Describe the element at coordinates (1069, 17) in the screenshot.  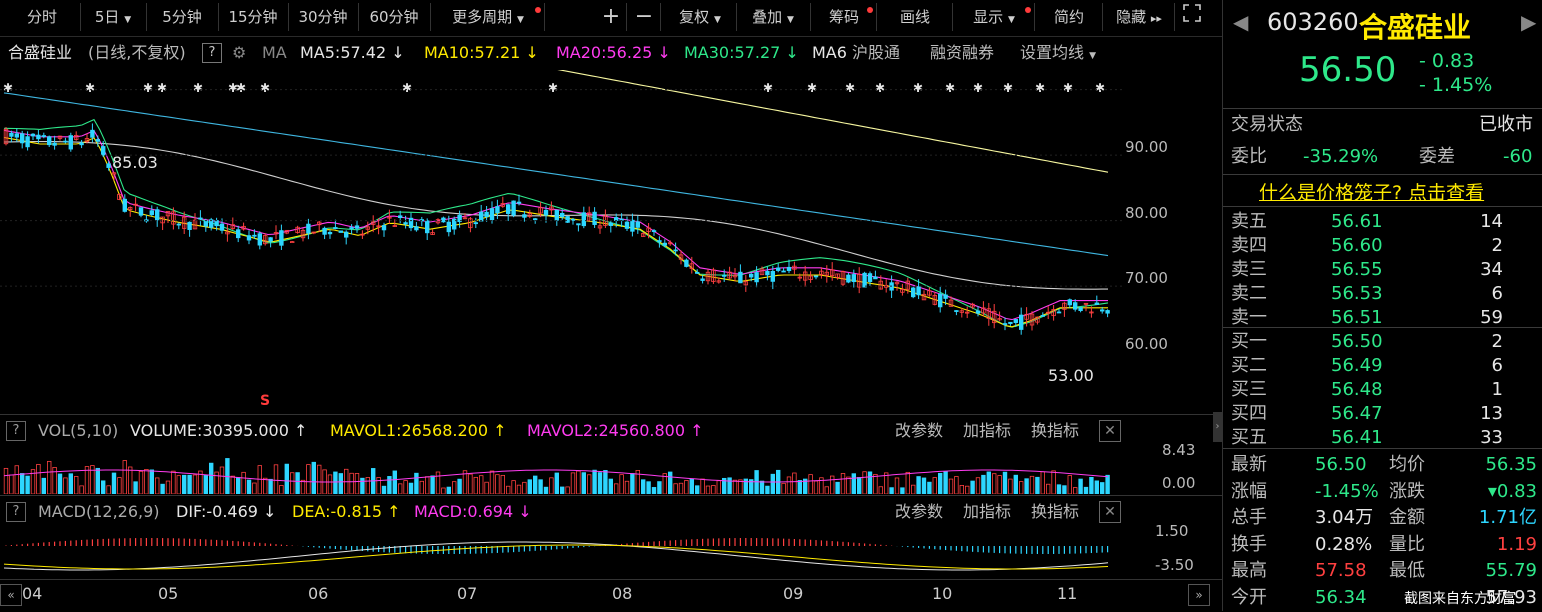
I see `simple-button: 简约` at that location.